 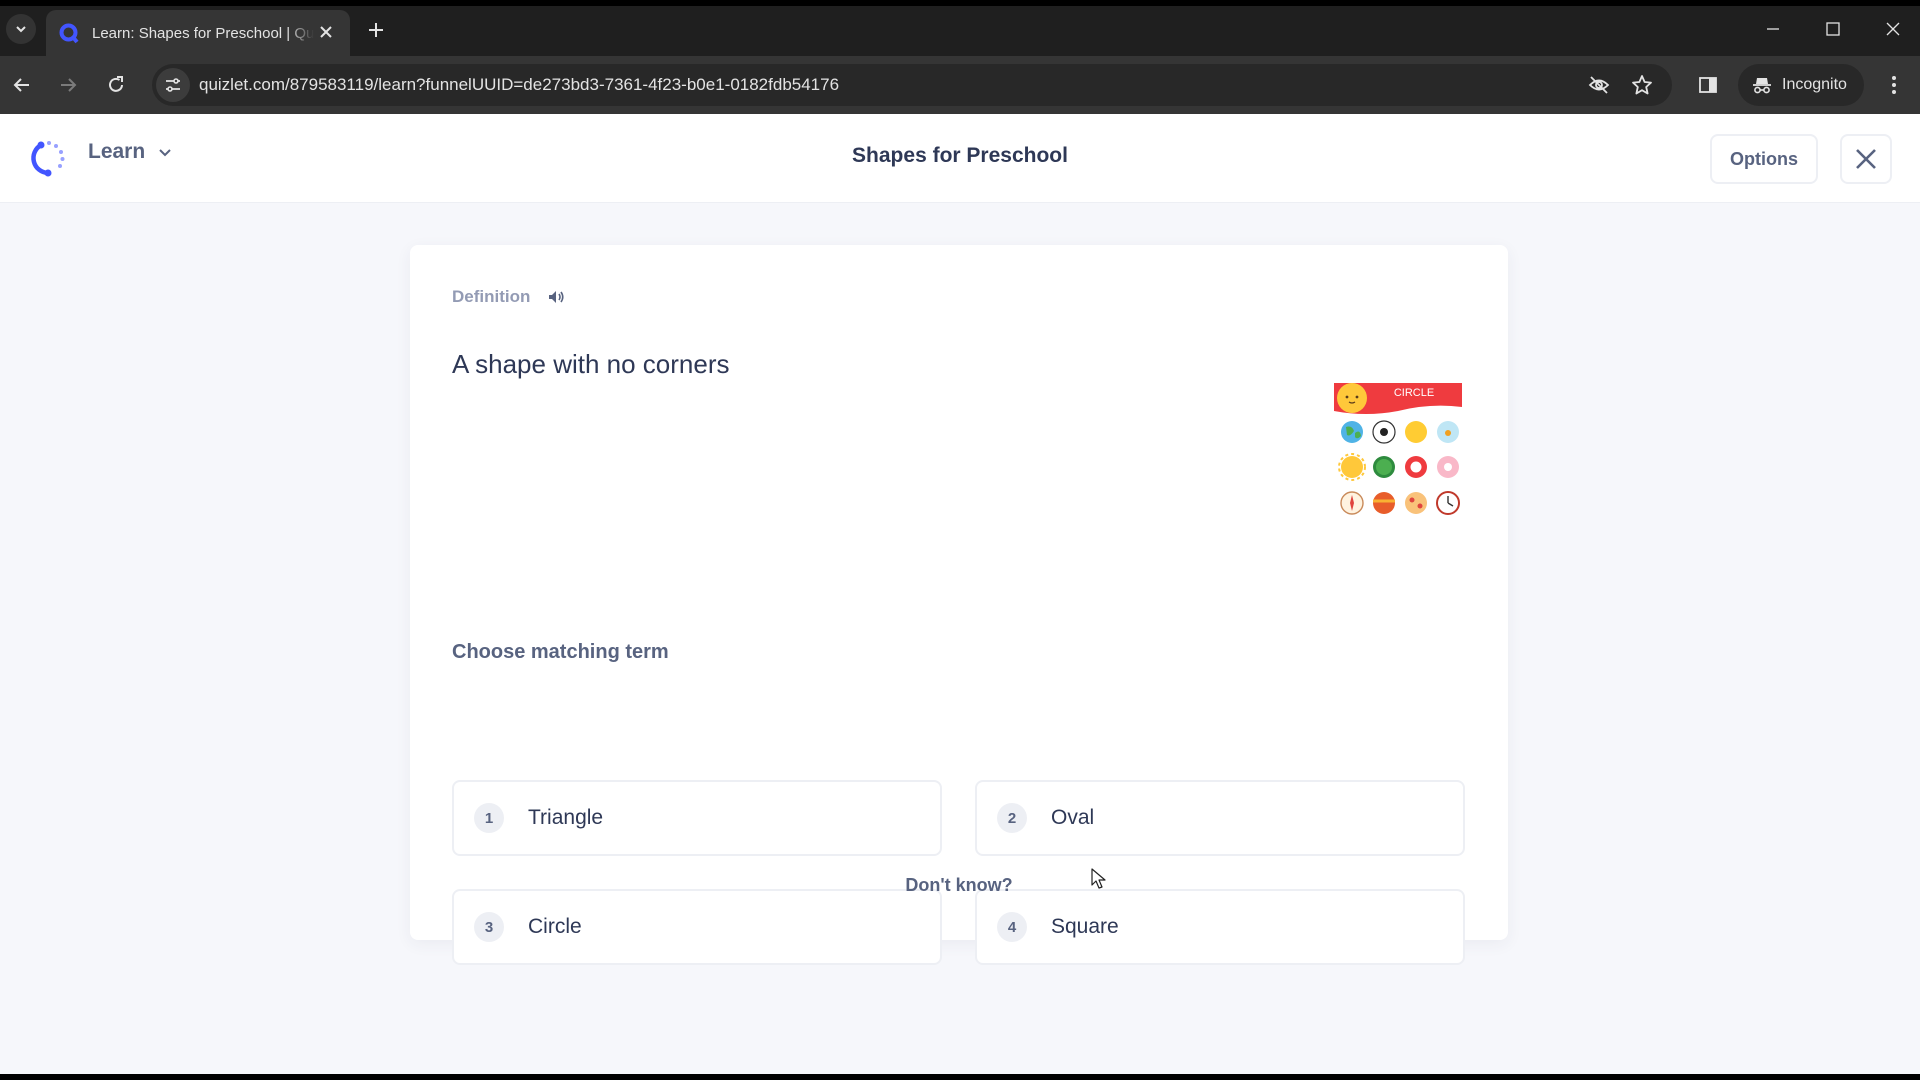 I want to click on screen-bottom-edge, so click(x=960, y=1077).